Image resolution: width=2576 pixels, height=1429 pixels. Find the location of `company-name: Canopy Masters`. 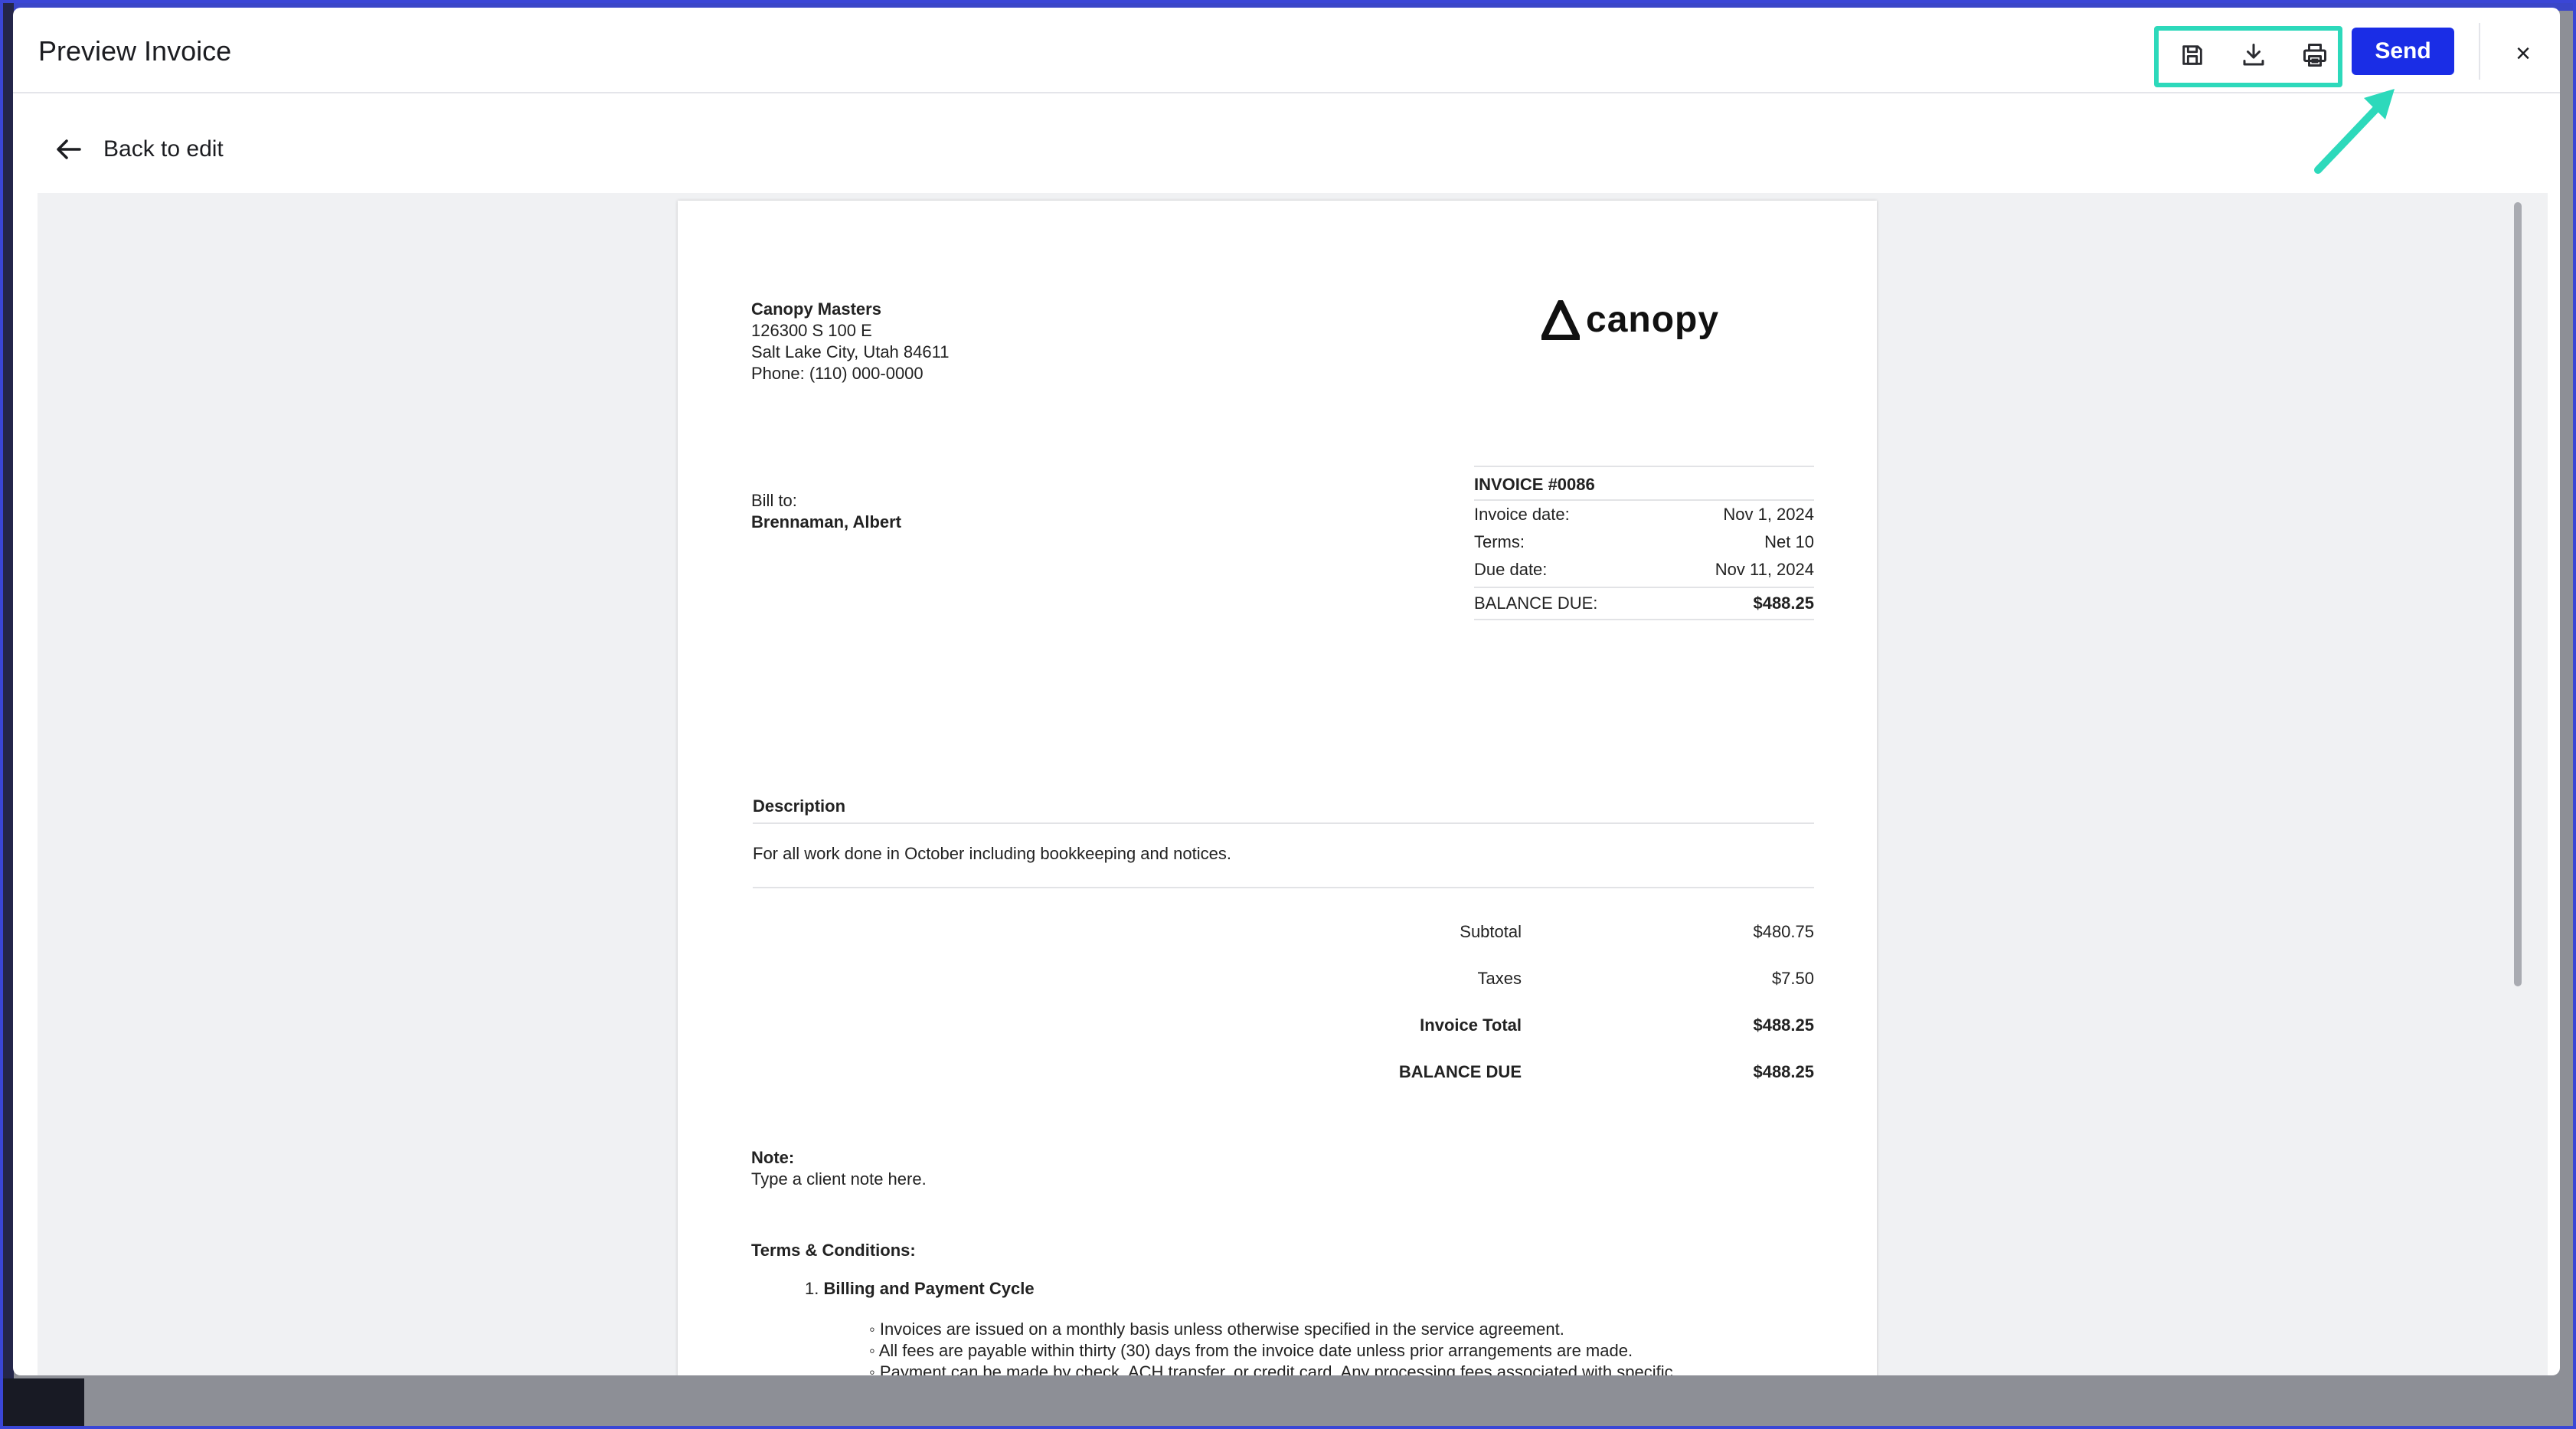

company-name: Canopy Masters is located at coordinates (816, 309).